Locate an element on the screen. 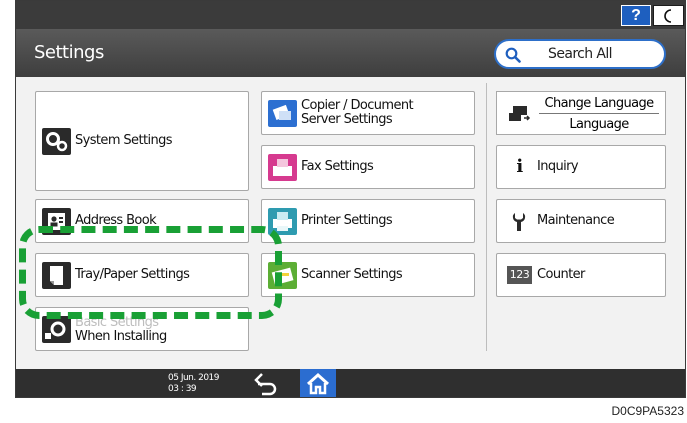 This screenshot has width=687, height=423. counter-label: Counter is located at coordinates (561, 274).